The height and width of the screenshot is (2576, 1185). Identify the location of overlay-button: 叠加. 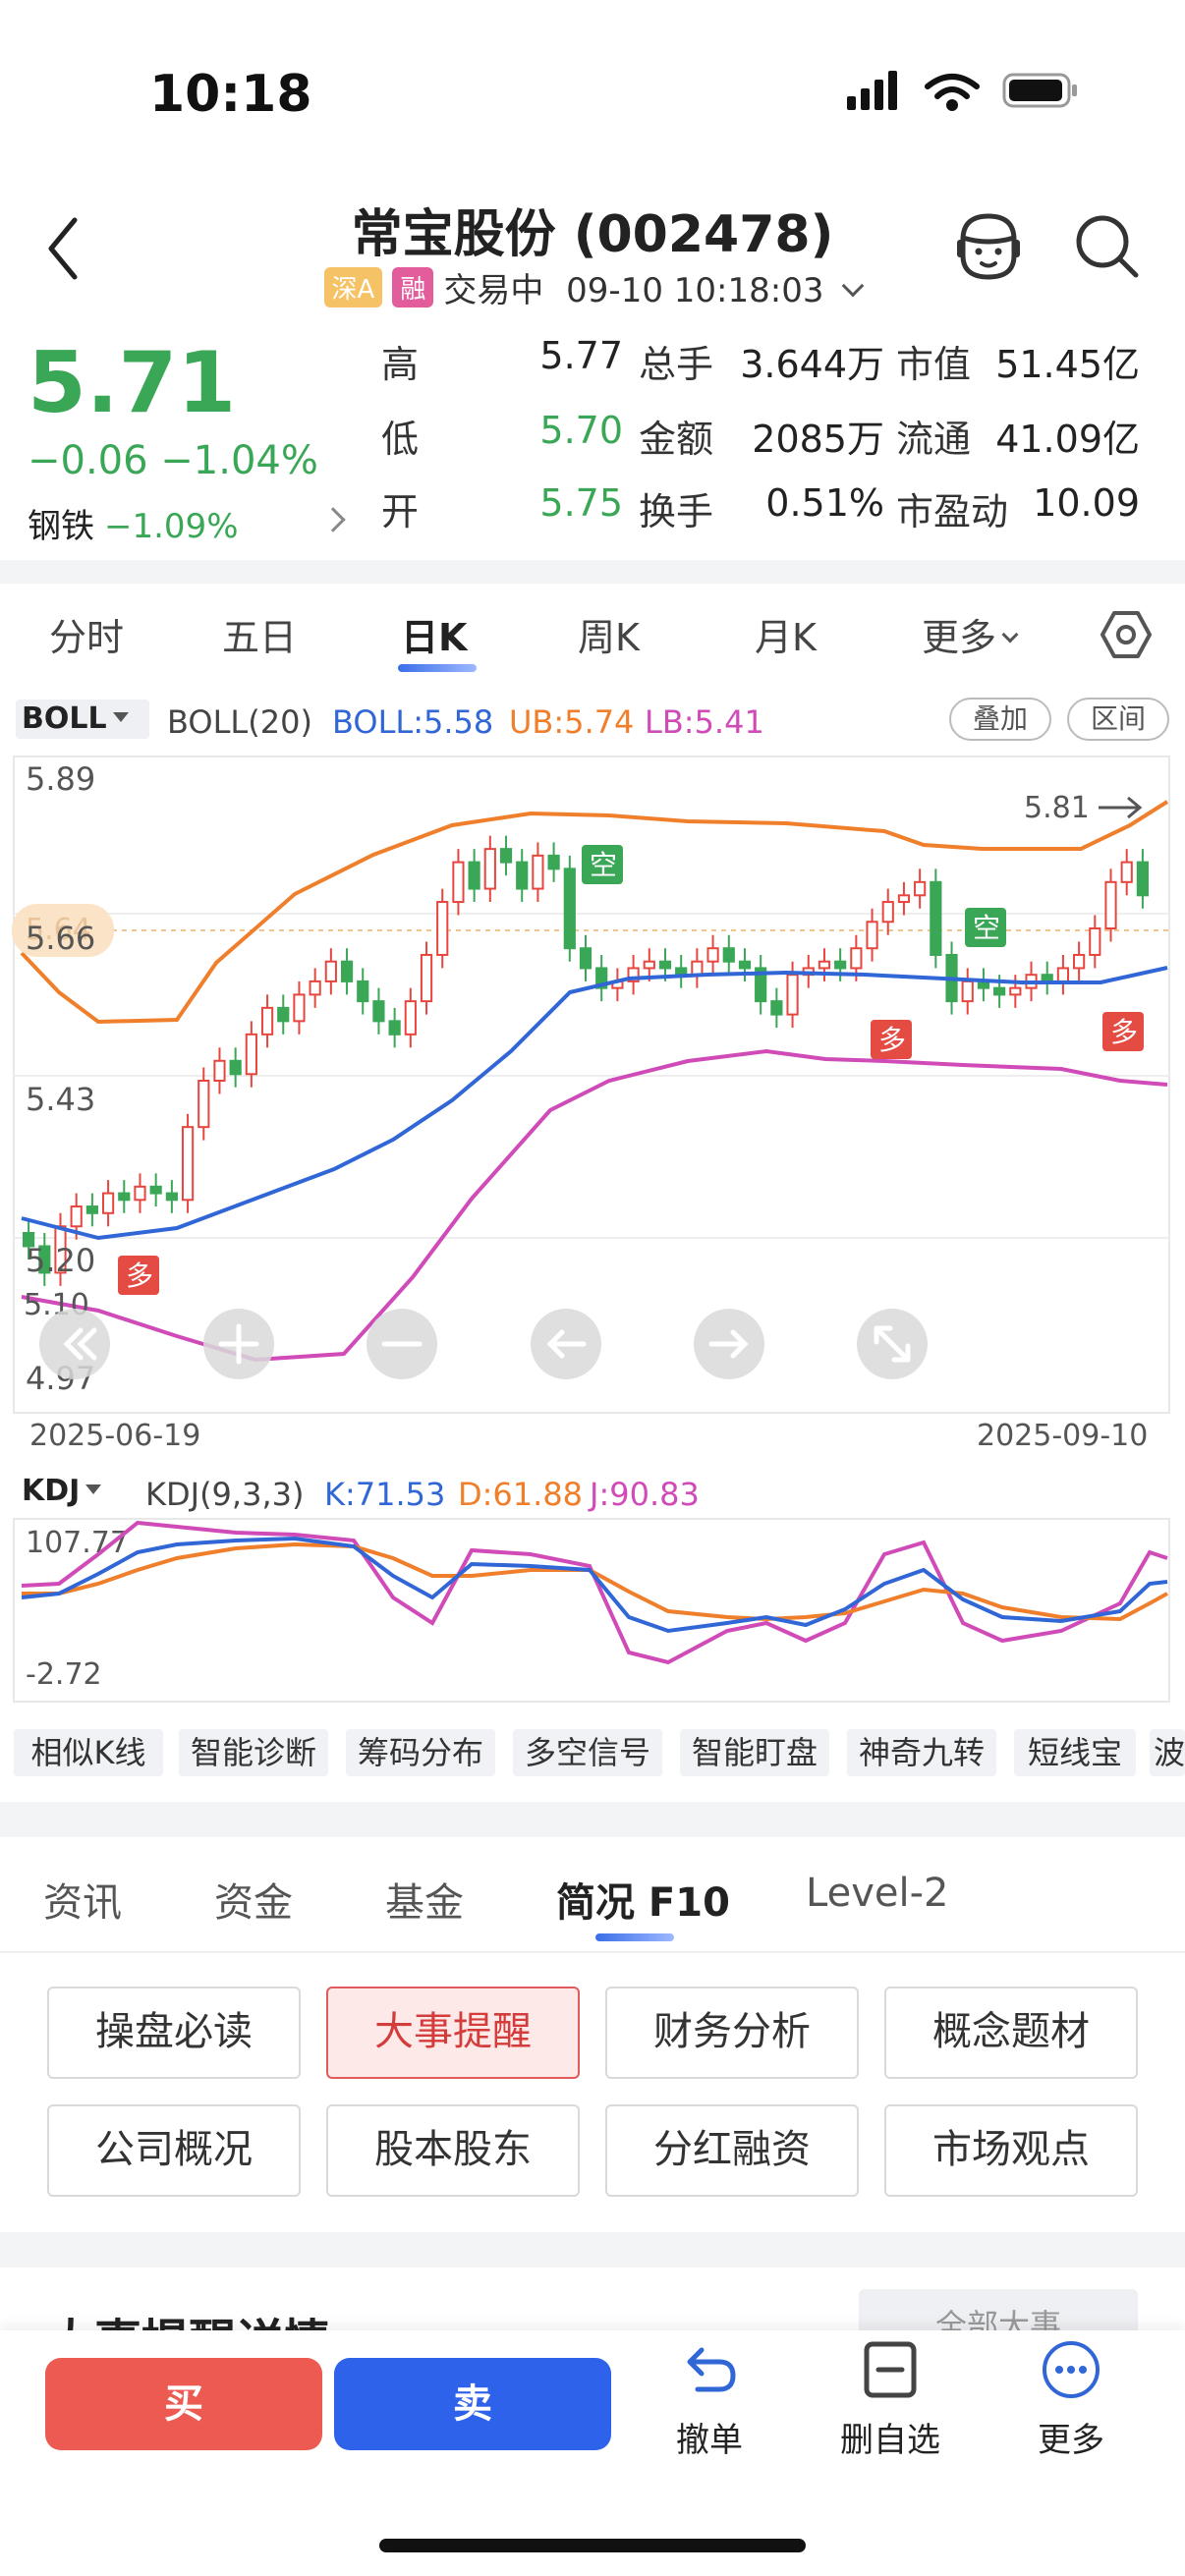
(1000, 719).